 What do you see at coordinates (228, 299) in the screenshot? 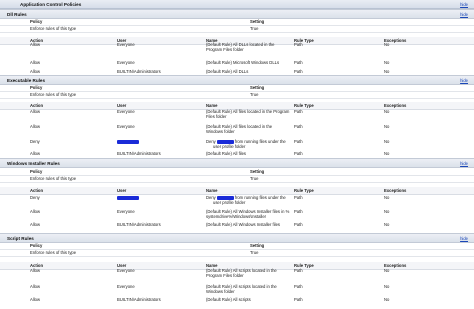
I see `rule-name-line: (Default Rule) All scripts` at bounding box center [228, 299].